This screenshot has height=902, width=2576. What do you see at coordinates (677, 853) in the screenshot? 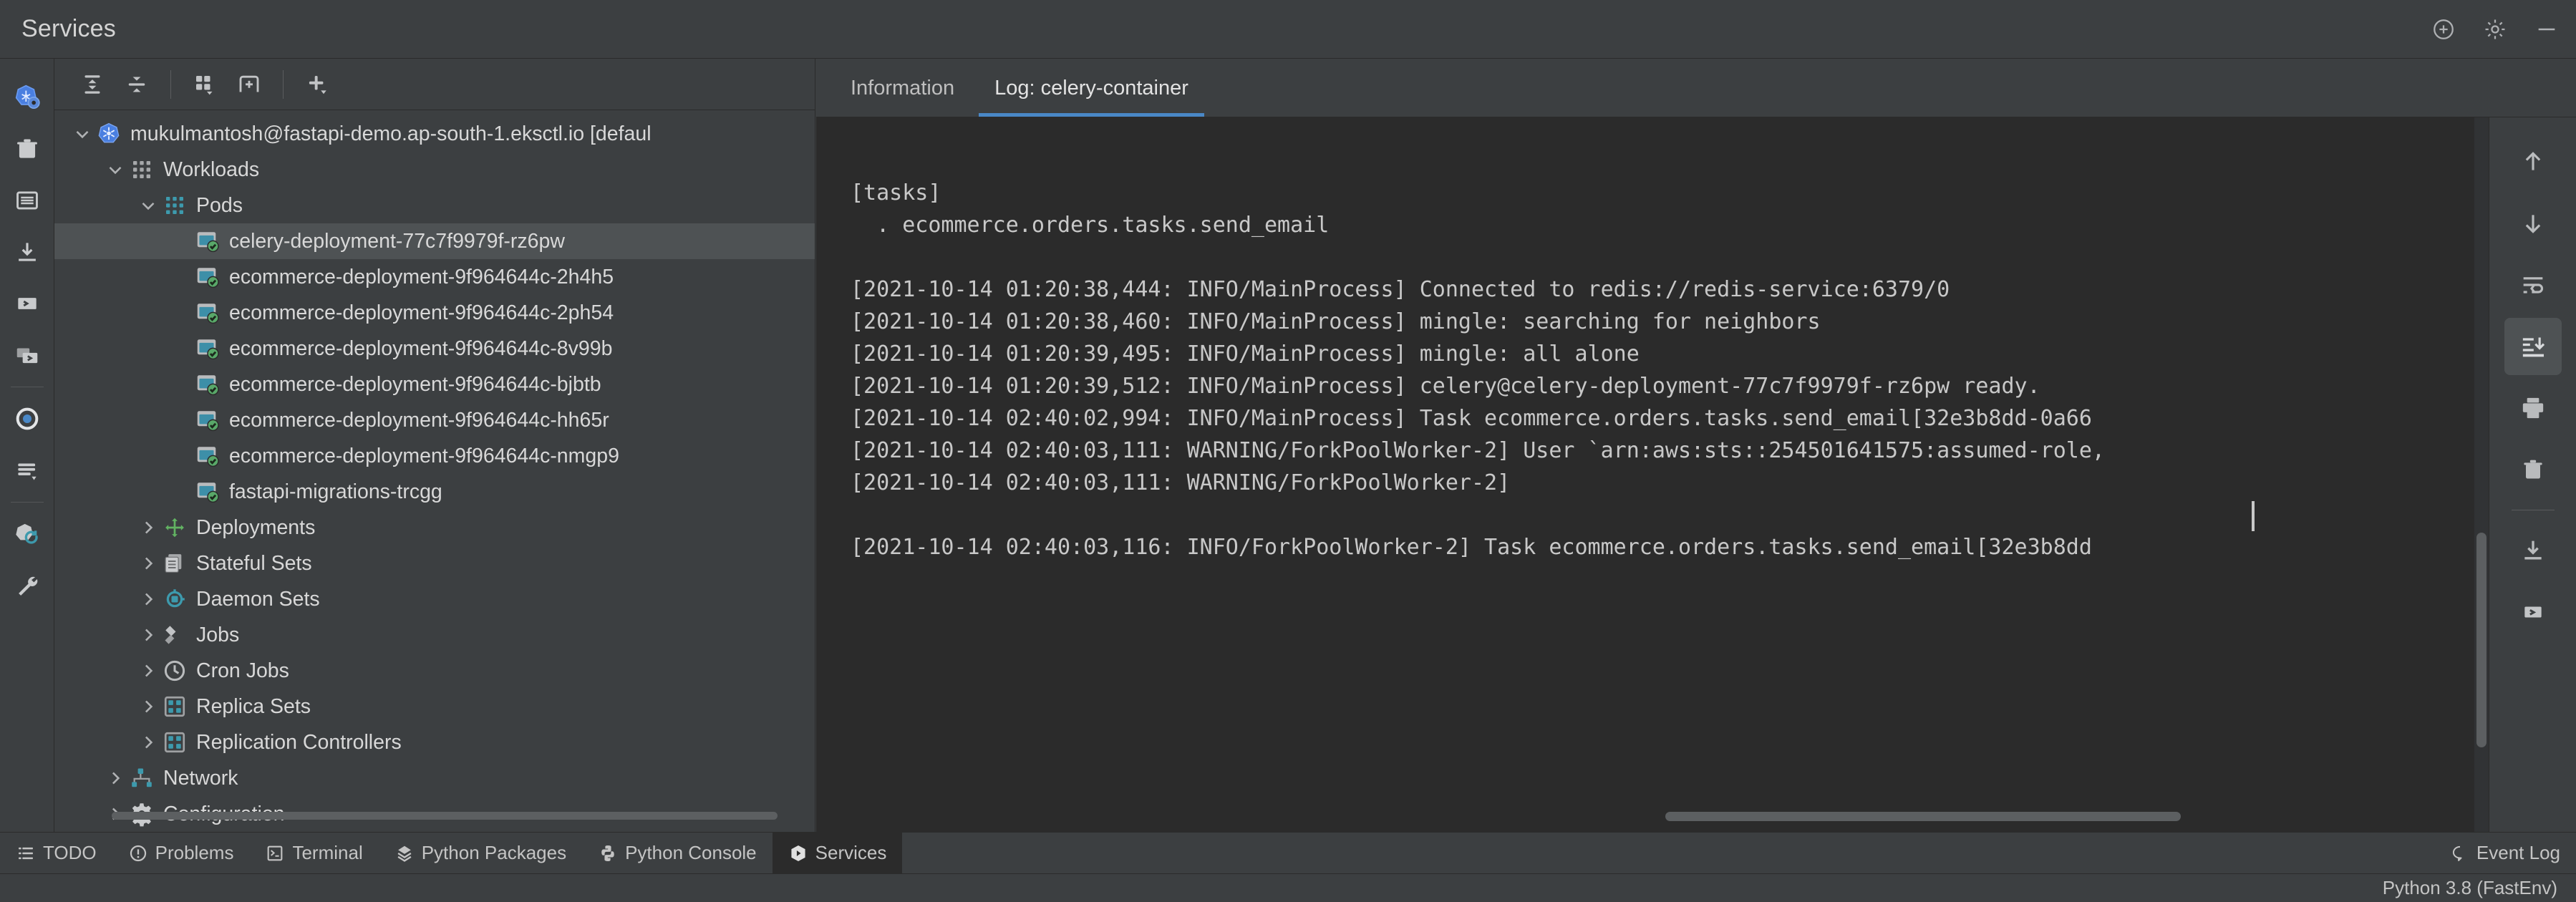
I see `tool-window-python-console: Python Console` at bounding box center [677, 853].